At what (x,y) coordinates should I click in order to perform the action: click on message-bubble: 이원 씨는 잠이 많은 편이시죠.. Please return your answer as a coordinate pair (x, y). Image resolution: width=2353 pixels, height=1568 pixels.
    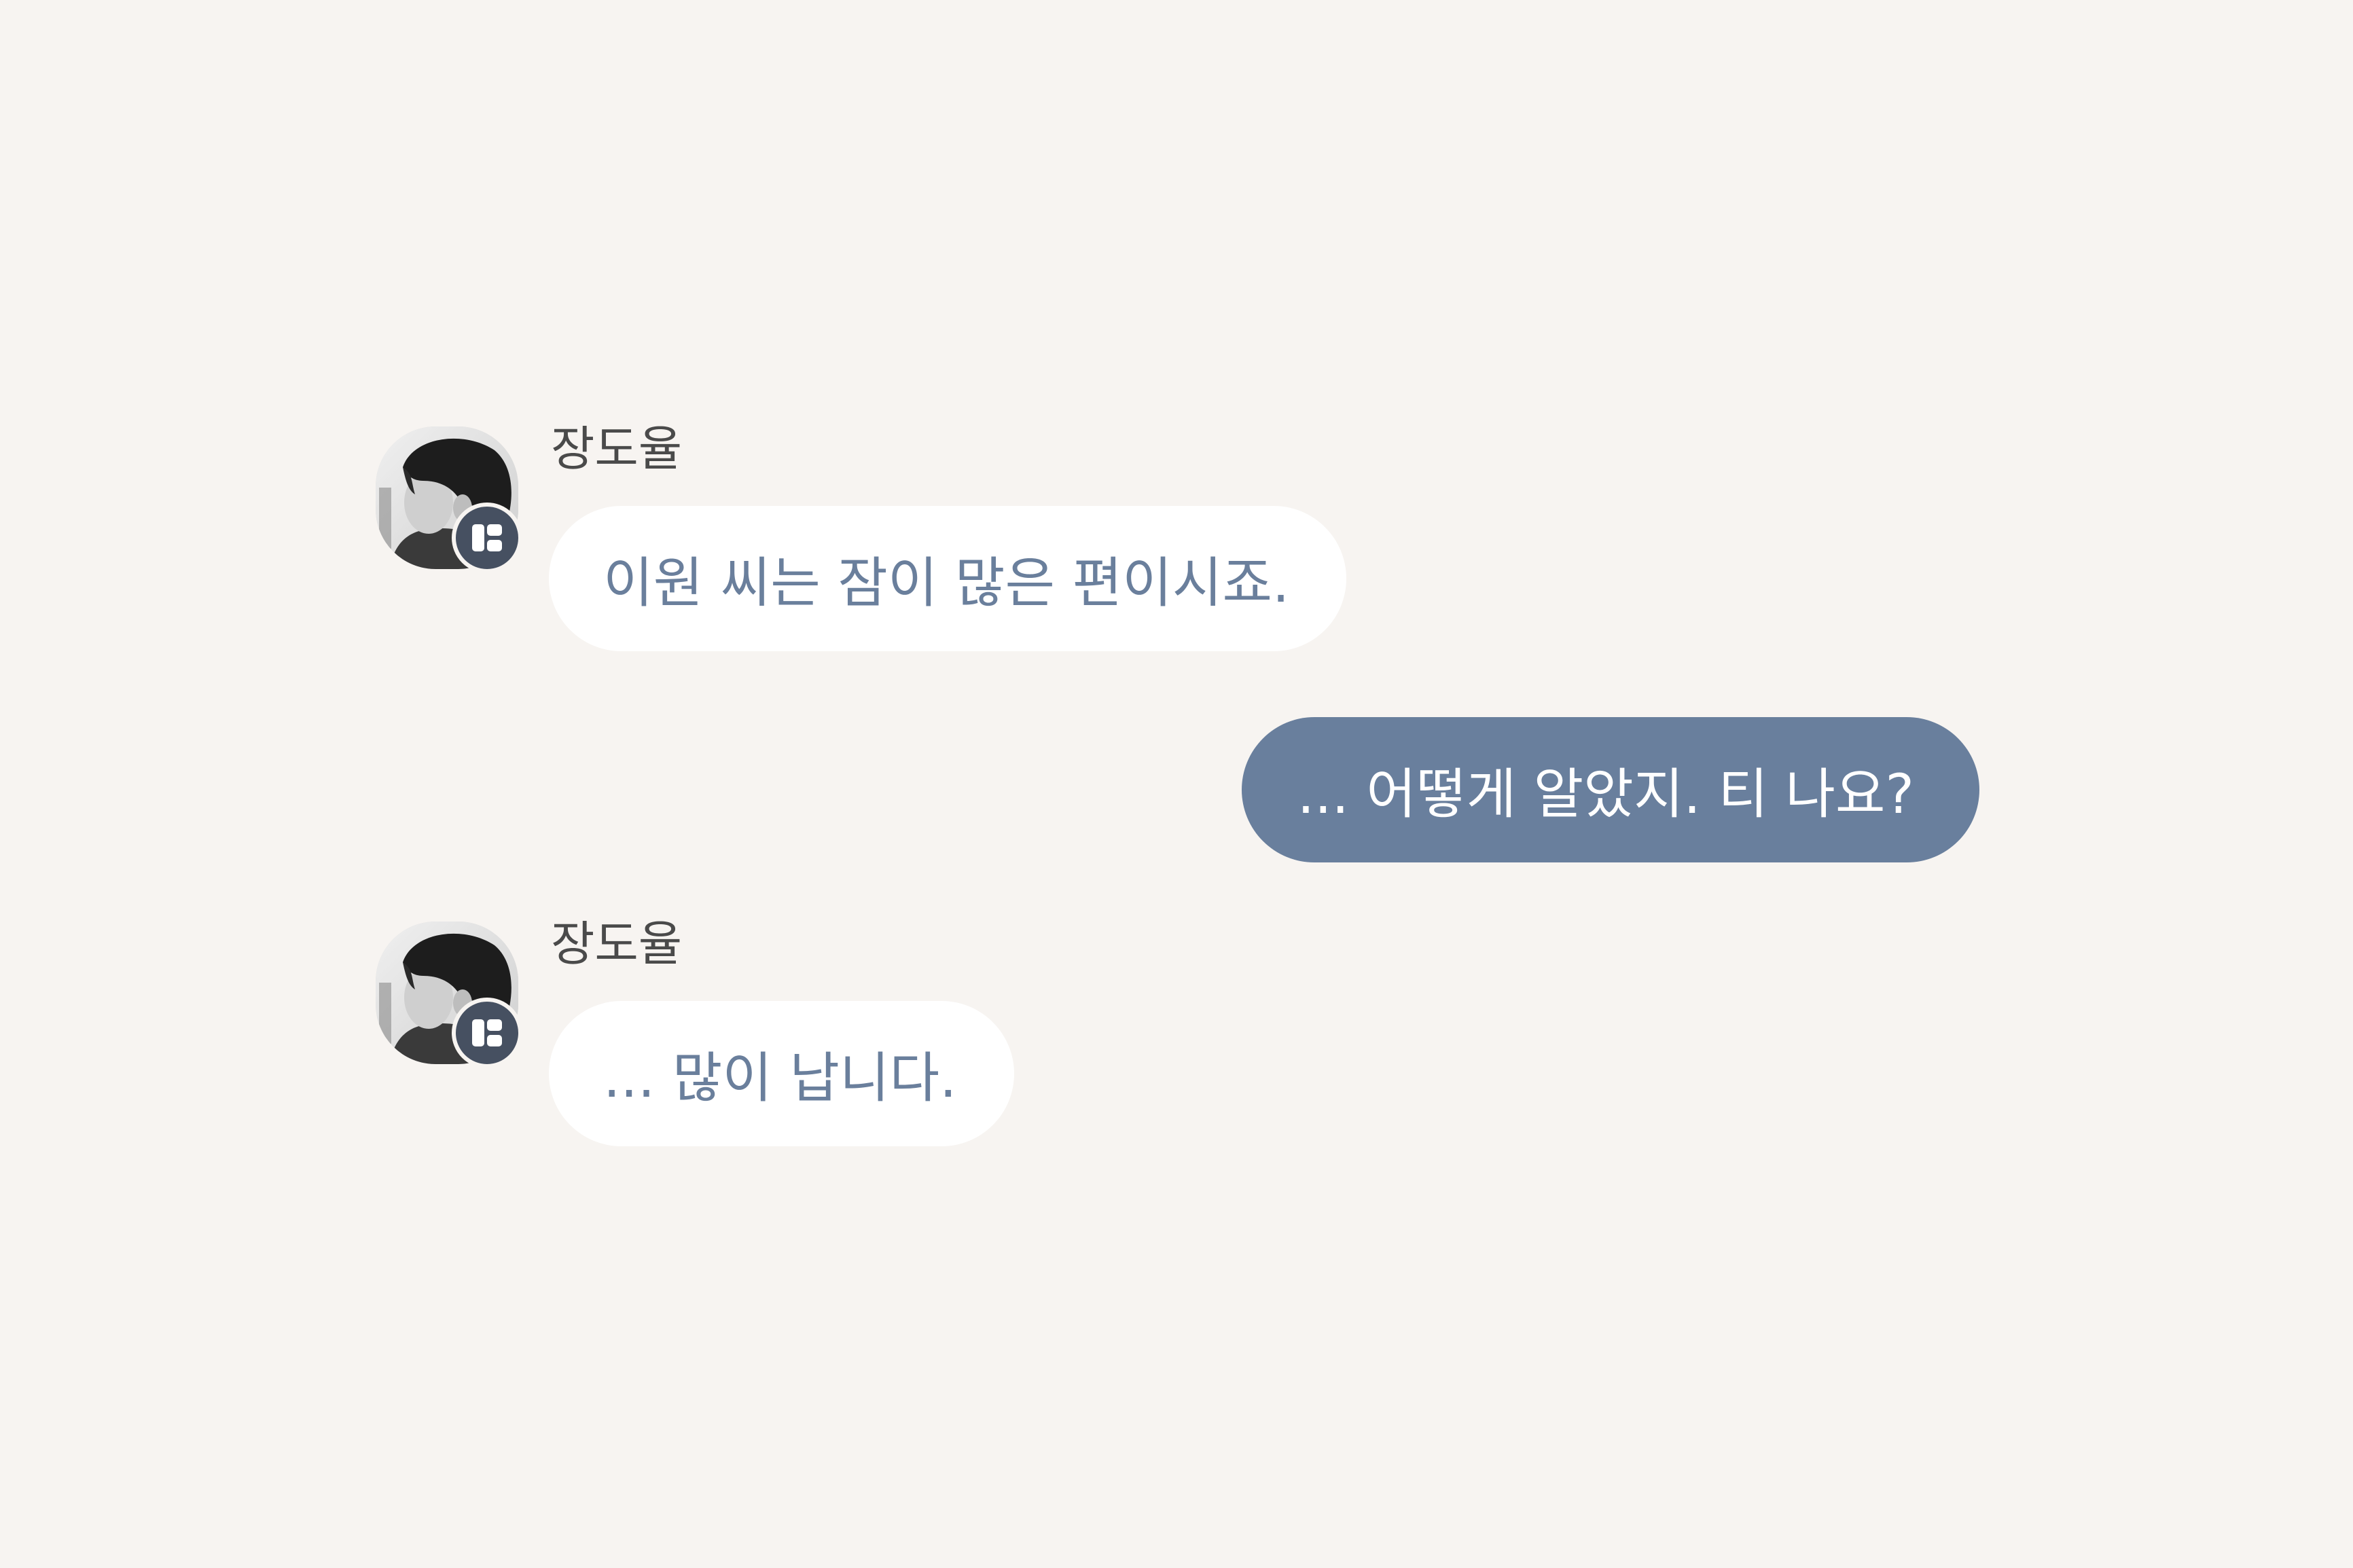
    Looking at the image, I should click on (948, 579).